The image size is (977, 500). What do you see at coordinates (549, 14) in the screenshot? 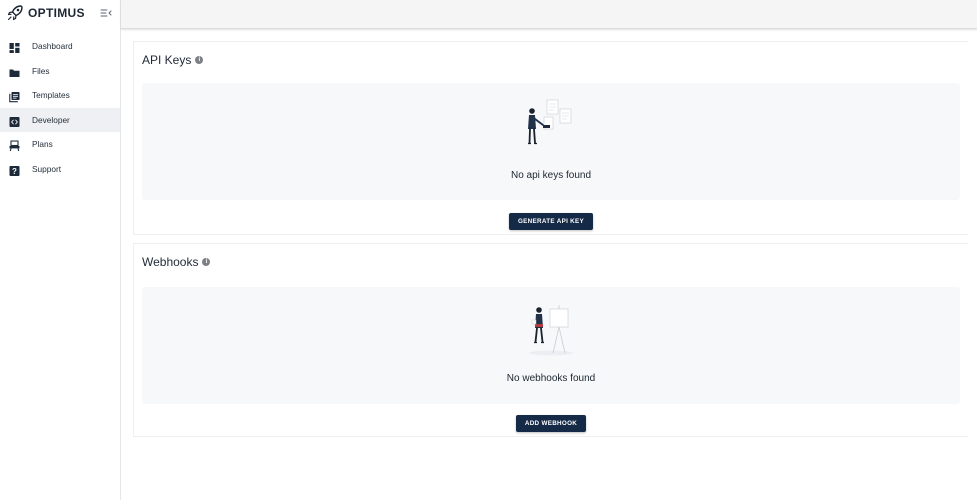
I see `top-bar` at bounding box center [549, 14].